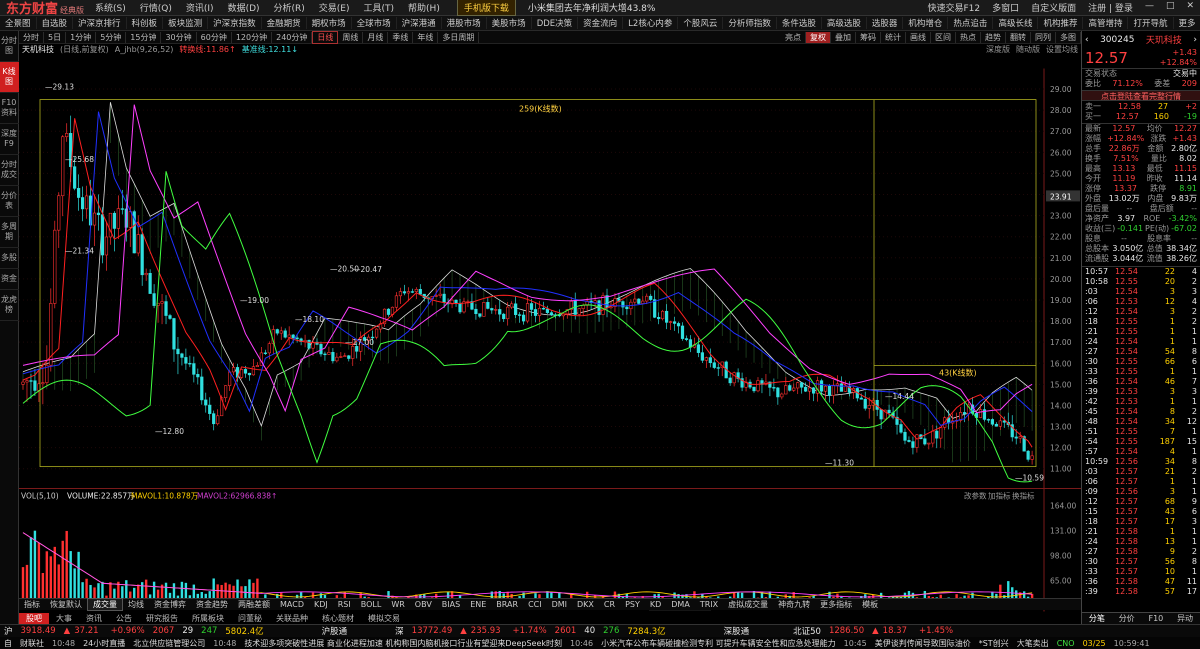 The width and height of the screenshot is (1200, 649). What do you see at coordinates (1127, 618) in the screenshot?
I see `tick-tab-1: 分价` at bounding box center [1127, 618].